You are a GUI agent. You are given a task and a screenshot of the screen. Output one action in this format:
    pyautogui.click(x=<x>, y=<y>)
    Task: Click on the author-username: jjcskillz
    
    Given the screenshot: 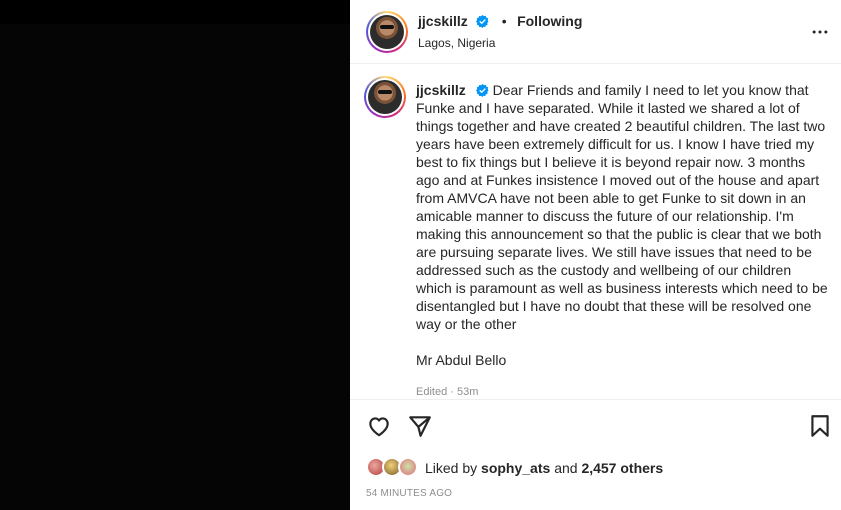 What is the action you would take?
    pyautogui.click(x=443, y=21)
    